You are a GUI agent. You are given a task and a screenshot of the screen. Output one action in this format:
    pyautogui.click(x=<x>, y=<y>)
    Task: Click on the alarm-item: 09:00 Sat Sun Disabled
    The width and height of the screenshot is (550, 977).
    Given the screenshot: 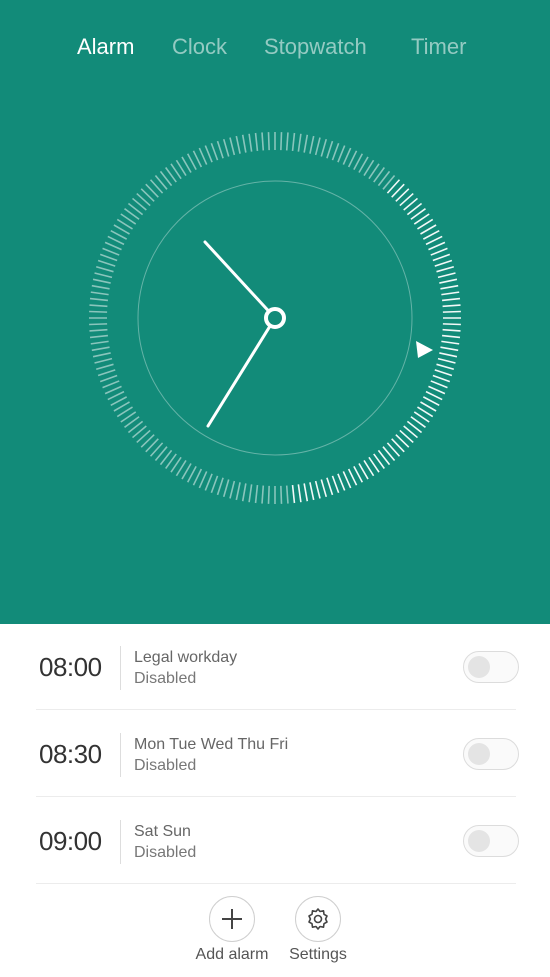 What is the action you would take?
    pyautogui.click(x=277, y=841)
    